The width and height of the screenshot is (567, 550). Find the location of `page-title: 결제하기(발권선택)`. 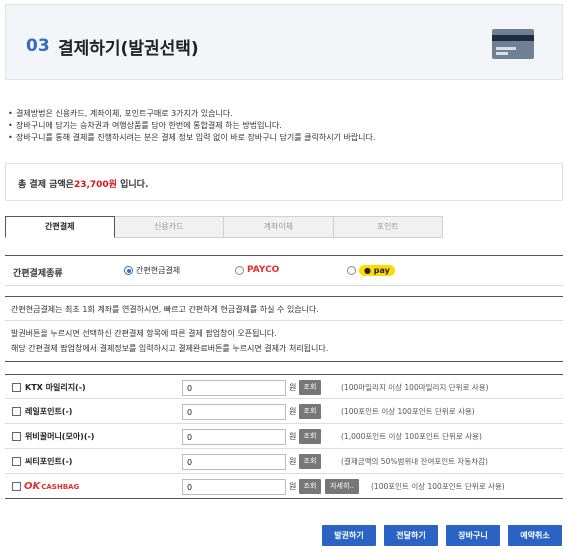

page-title: 결제하기(발권선택) is located at coordinates (128, 49).